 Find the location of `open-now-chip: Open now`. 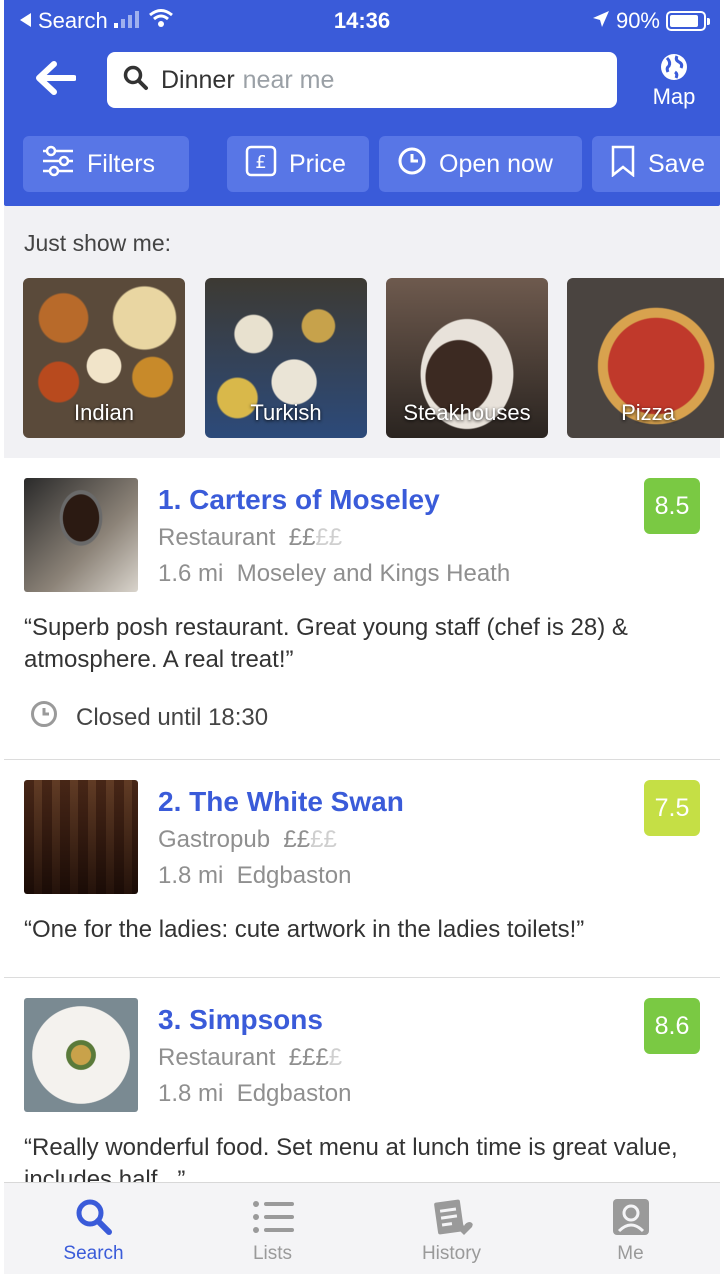

open-now-chip: Open now is located at coordinates (480, 164).